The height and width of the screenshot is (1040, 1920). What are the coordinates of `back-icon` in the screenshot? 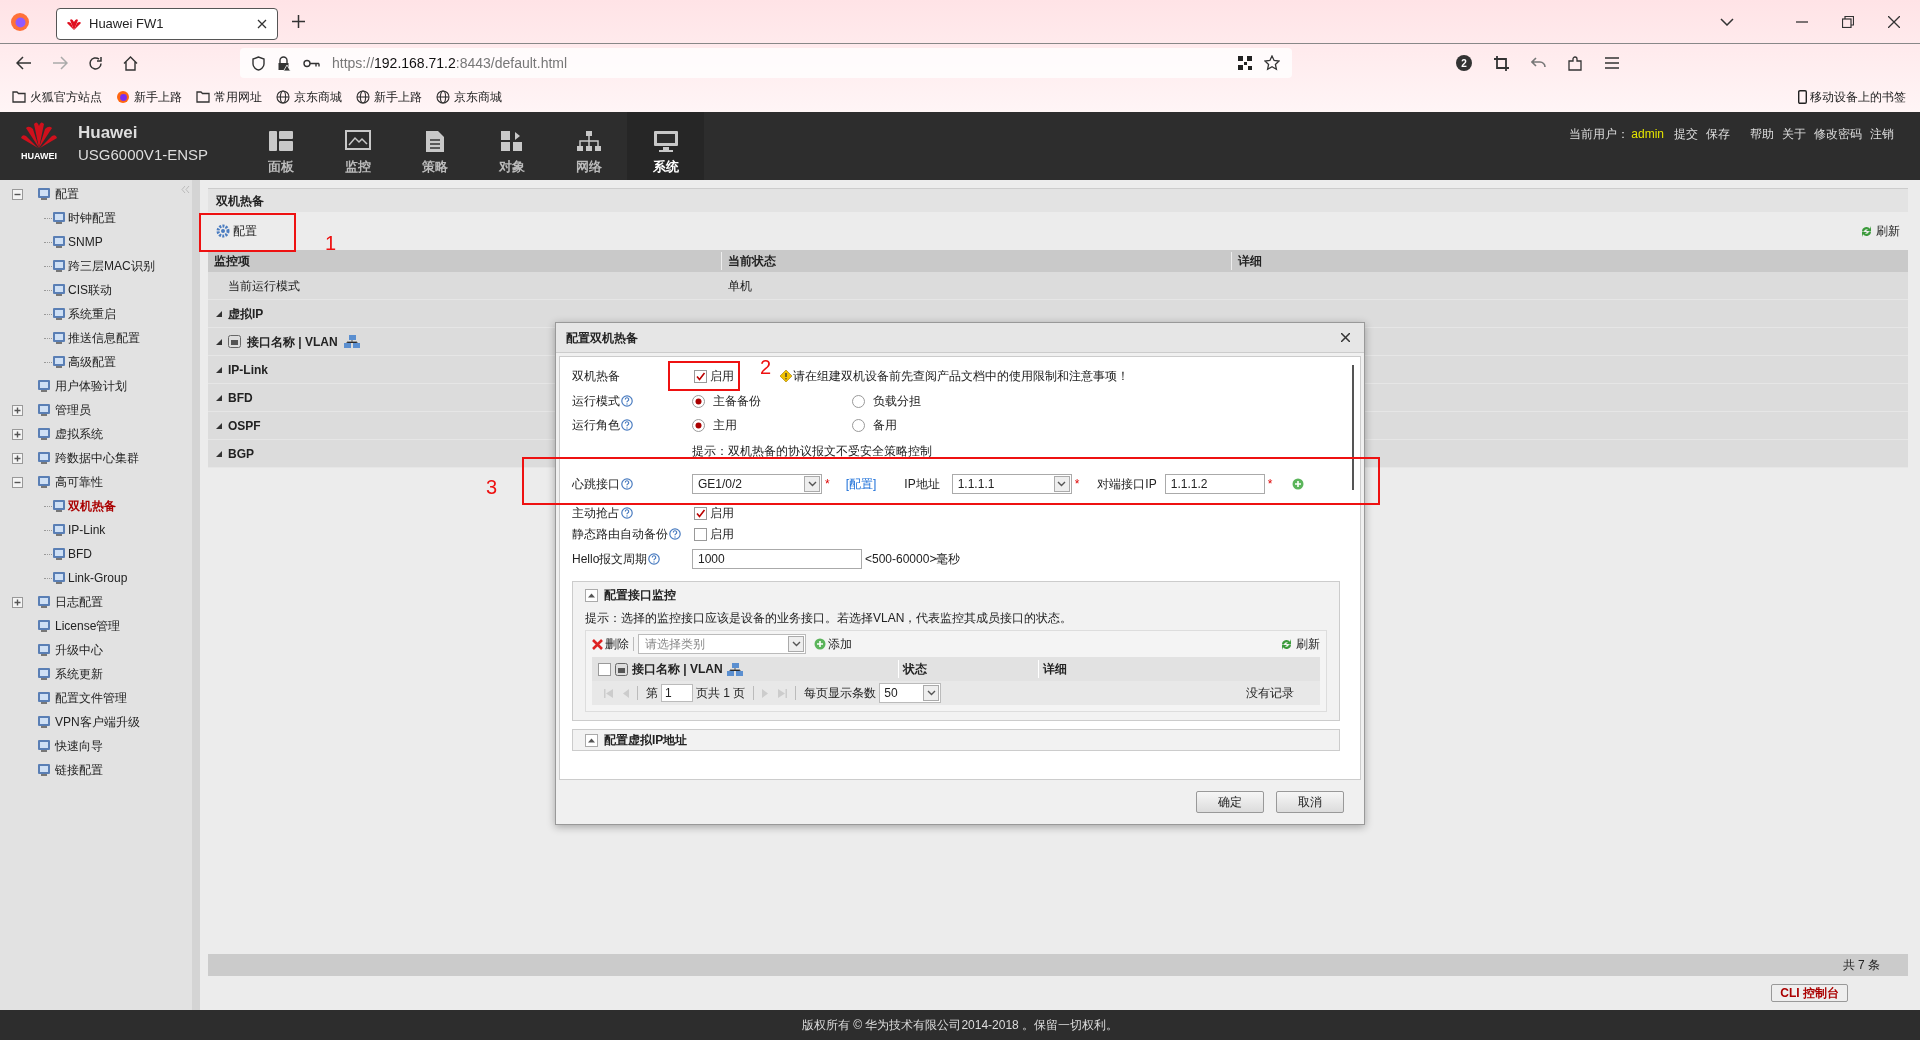 It's located at (24, 63).